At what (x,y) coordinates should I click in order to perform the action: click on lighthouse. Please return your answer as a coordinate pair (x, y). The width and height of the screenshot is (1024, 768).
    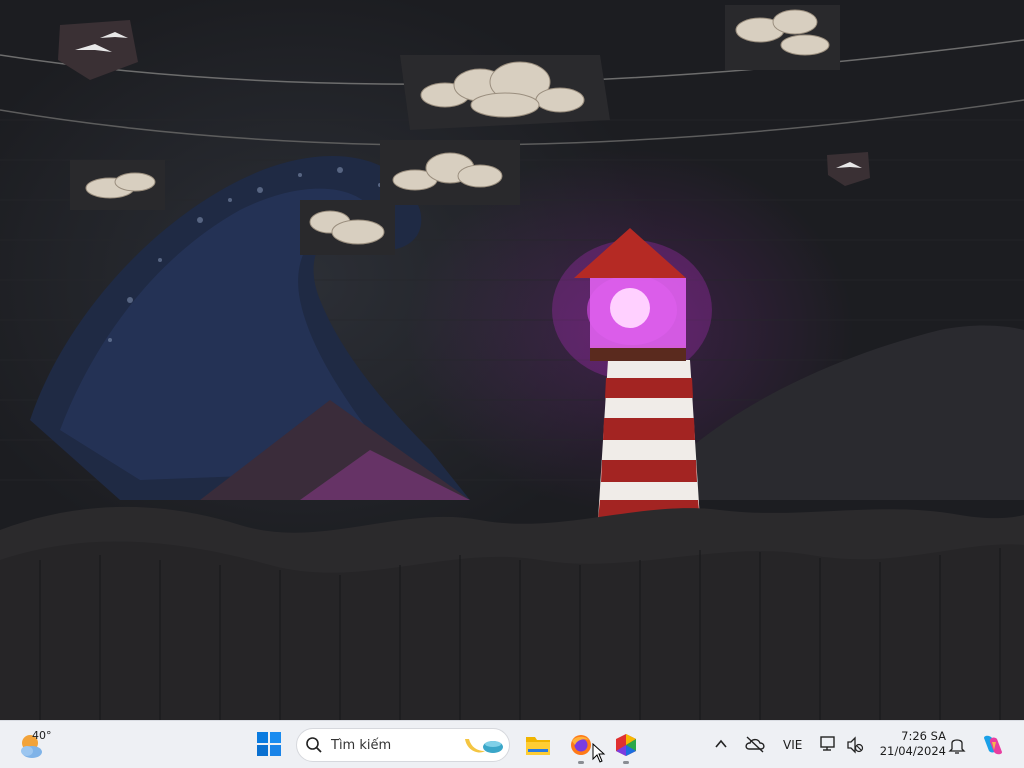
    Looking at the image, I should click on (632, 374).